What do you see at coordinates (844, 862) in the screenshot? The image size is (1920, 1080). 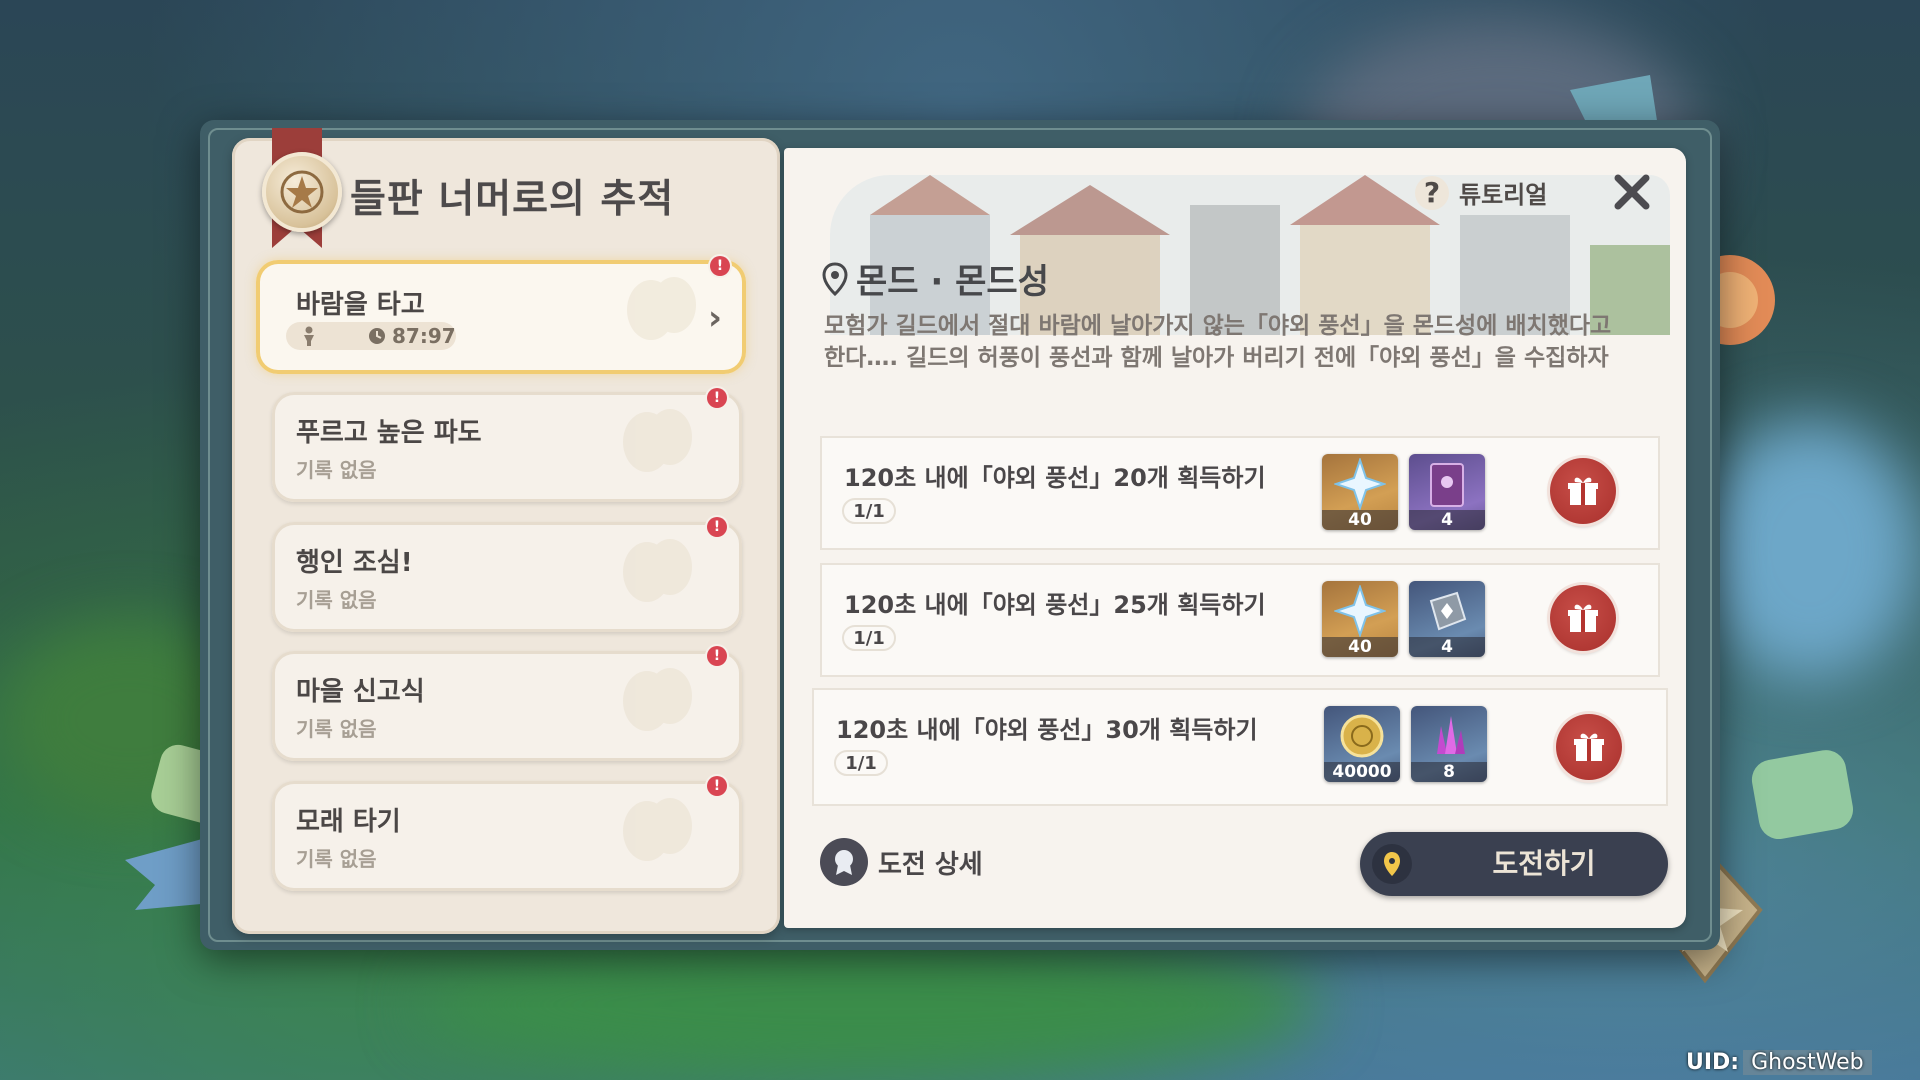 I see `medal-icon` at bounding box center [844, 862].